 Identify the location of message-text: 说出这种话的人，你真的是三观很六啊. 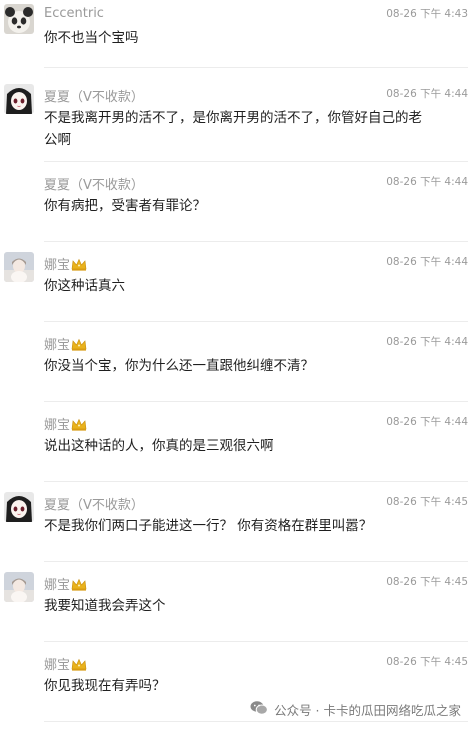
(159, 446).